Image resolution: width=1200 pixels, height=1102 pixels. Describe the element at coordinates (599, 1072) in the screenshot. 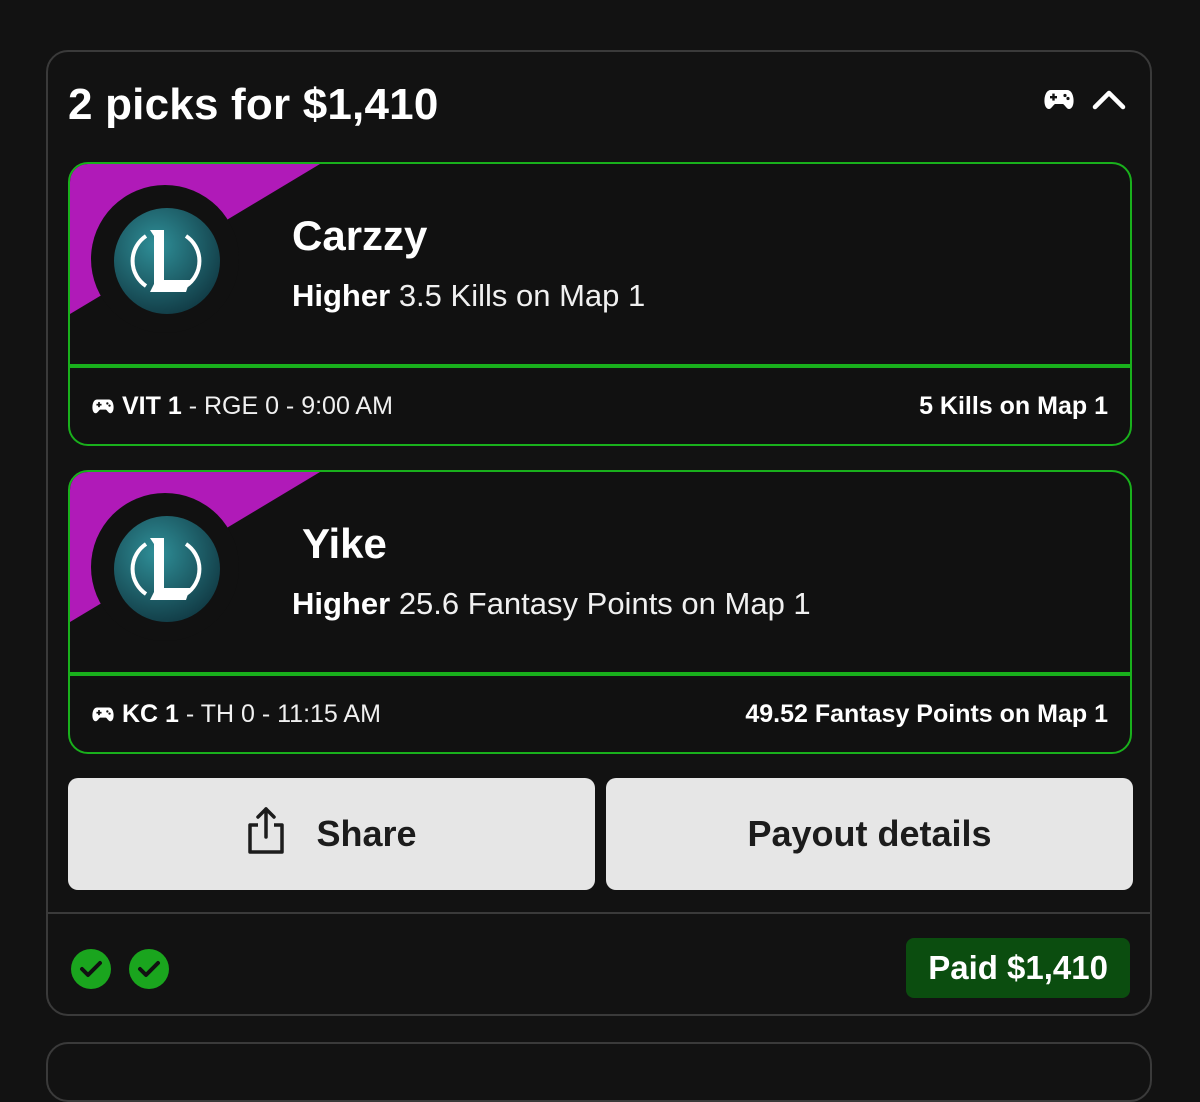

I see `next-entry-card` at that location.